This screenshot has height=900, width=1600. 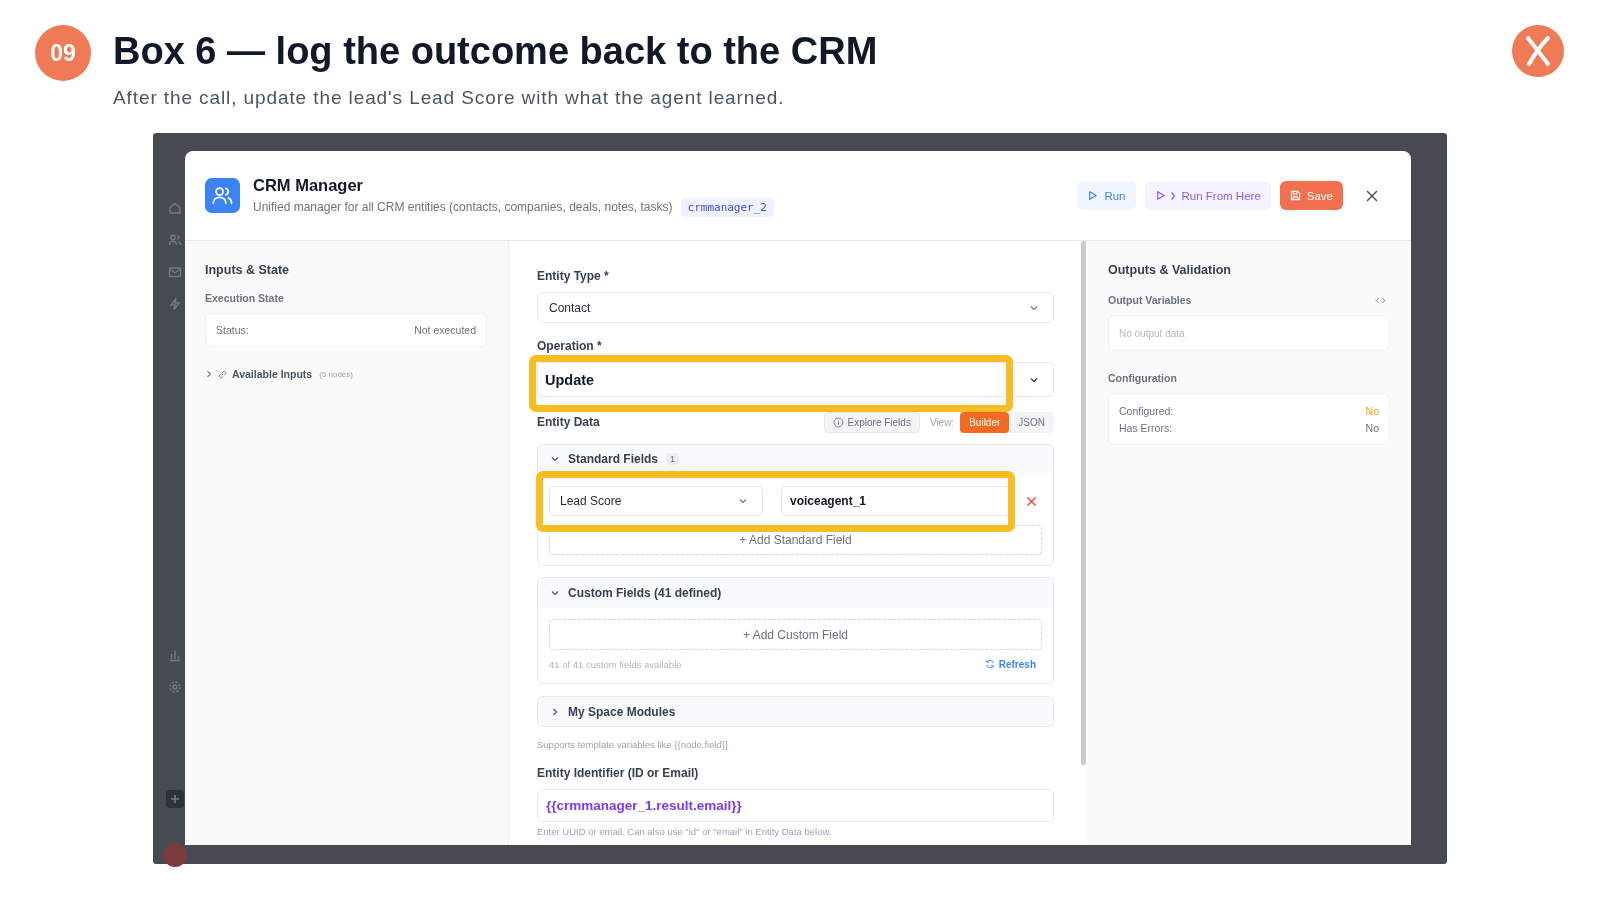 What do you see at coordinates (175, 272) in the screenshot?
I see `mail-icon` at bounding box center [175, 272].